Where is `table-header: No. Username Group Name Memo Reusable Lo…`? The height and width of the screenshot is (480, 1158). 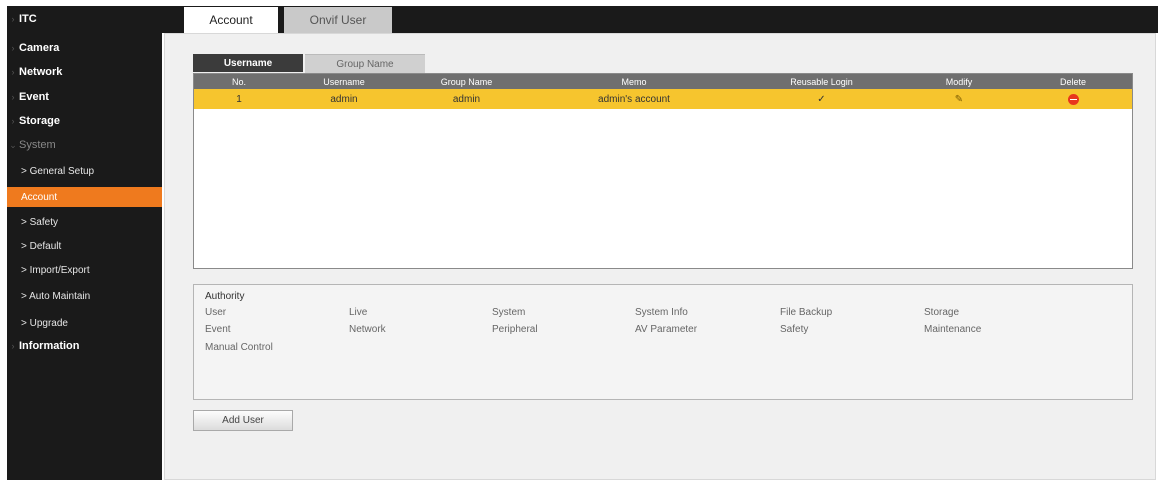 table-header: No. Username Group Name Memo Reusable Lo… is located at coordinates (663, 81).